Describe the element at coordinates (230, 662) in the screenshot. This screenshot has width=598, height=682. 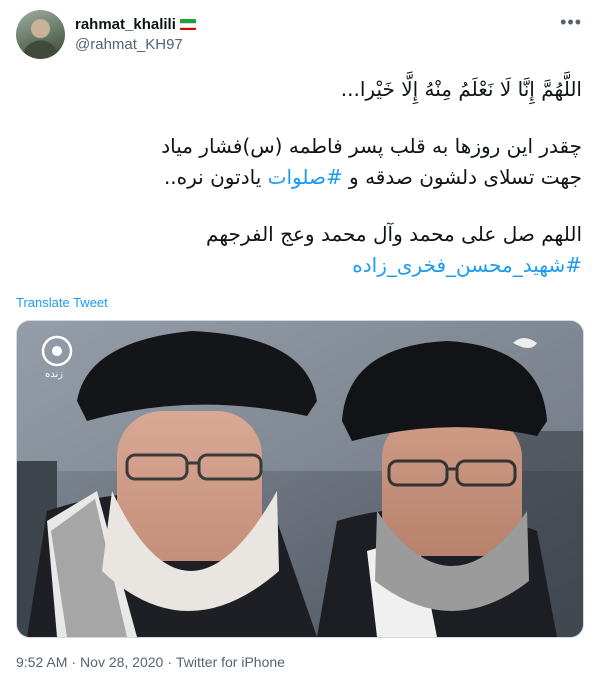
I see `tweet-source: Twitter for iPhone` at that location.